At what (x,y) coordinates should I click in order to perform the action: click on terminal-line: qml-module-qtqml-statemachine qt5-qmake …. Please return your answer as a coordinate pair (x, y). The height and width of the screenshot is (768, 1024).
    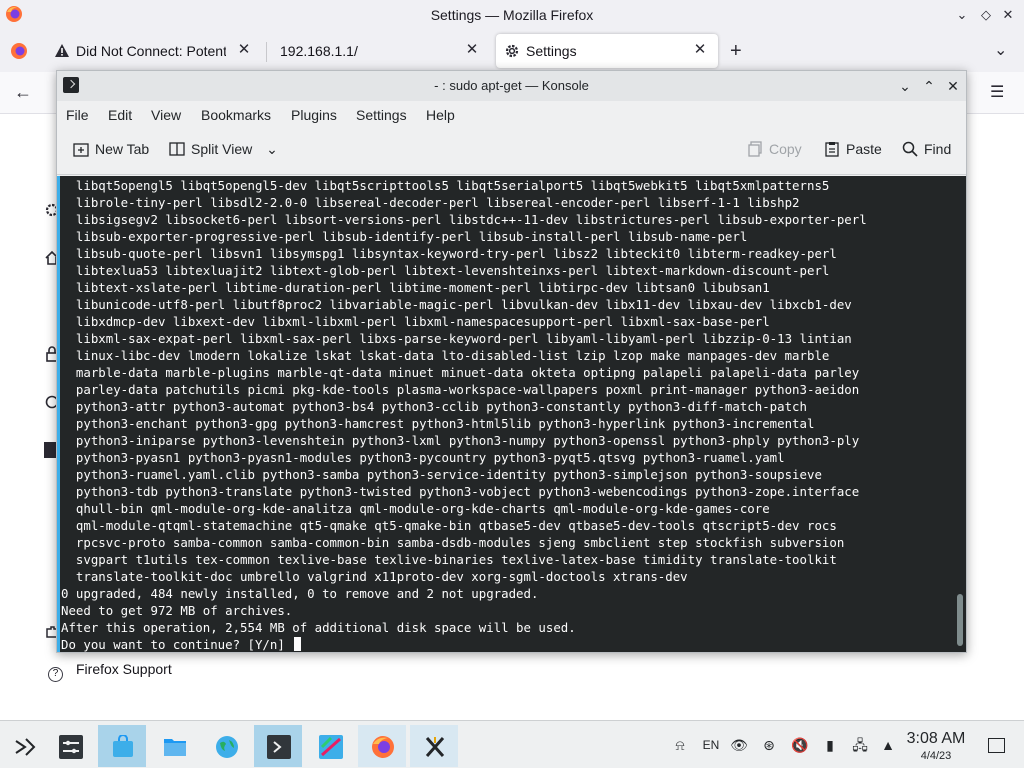
    Looking at the image, I should click on (449, 525).